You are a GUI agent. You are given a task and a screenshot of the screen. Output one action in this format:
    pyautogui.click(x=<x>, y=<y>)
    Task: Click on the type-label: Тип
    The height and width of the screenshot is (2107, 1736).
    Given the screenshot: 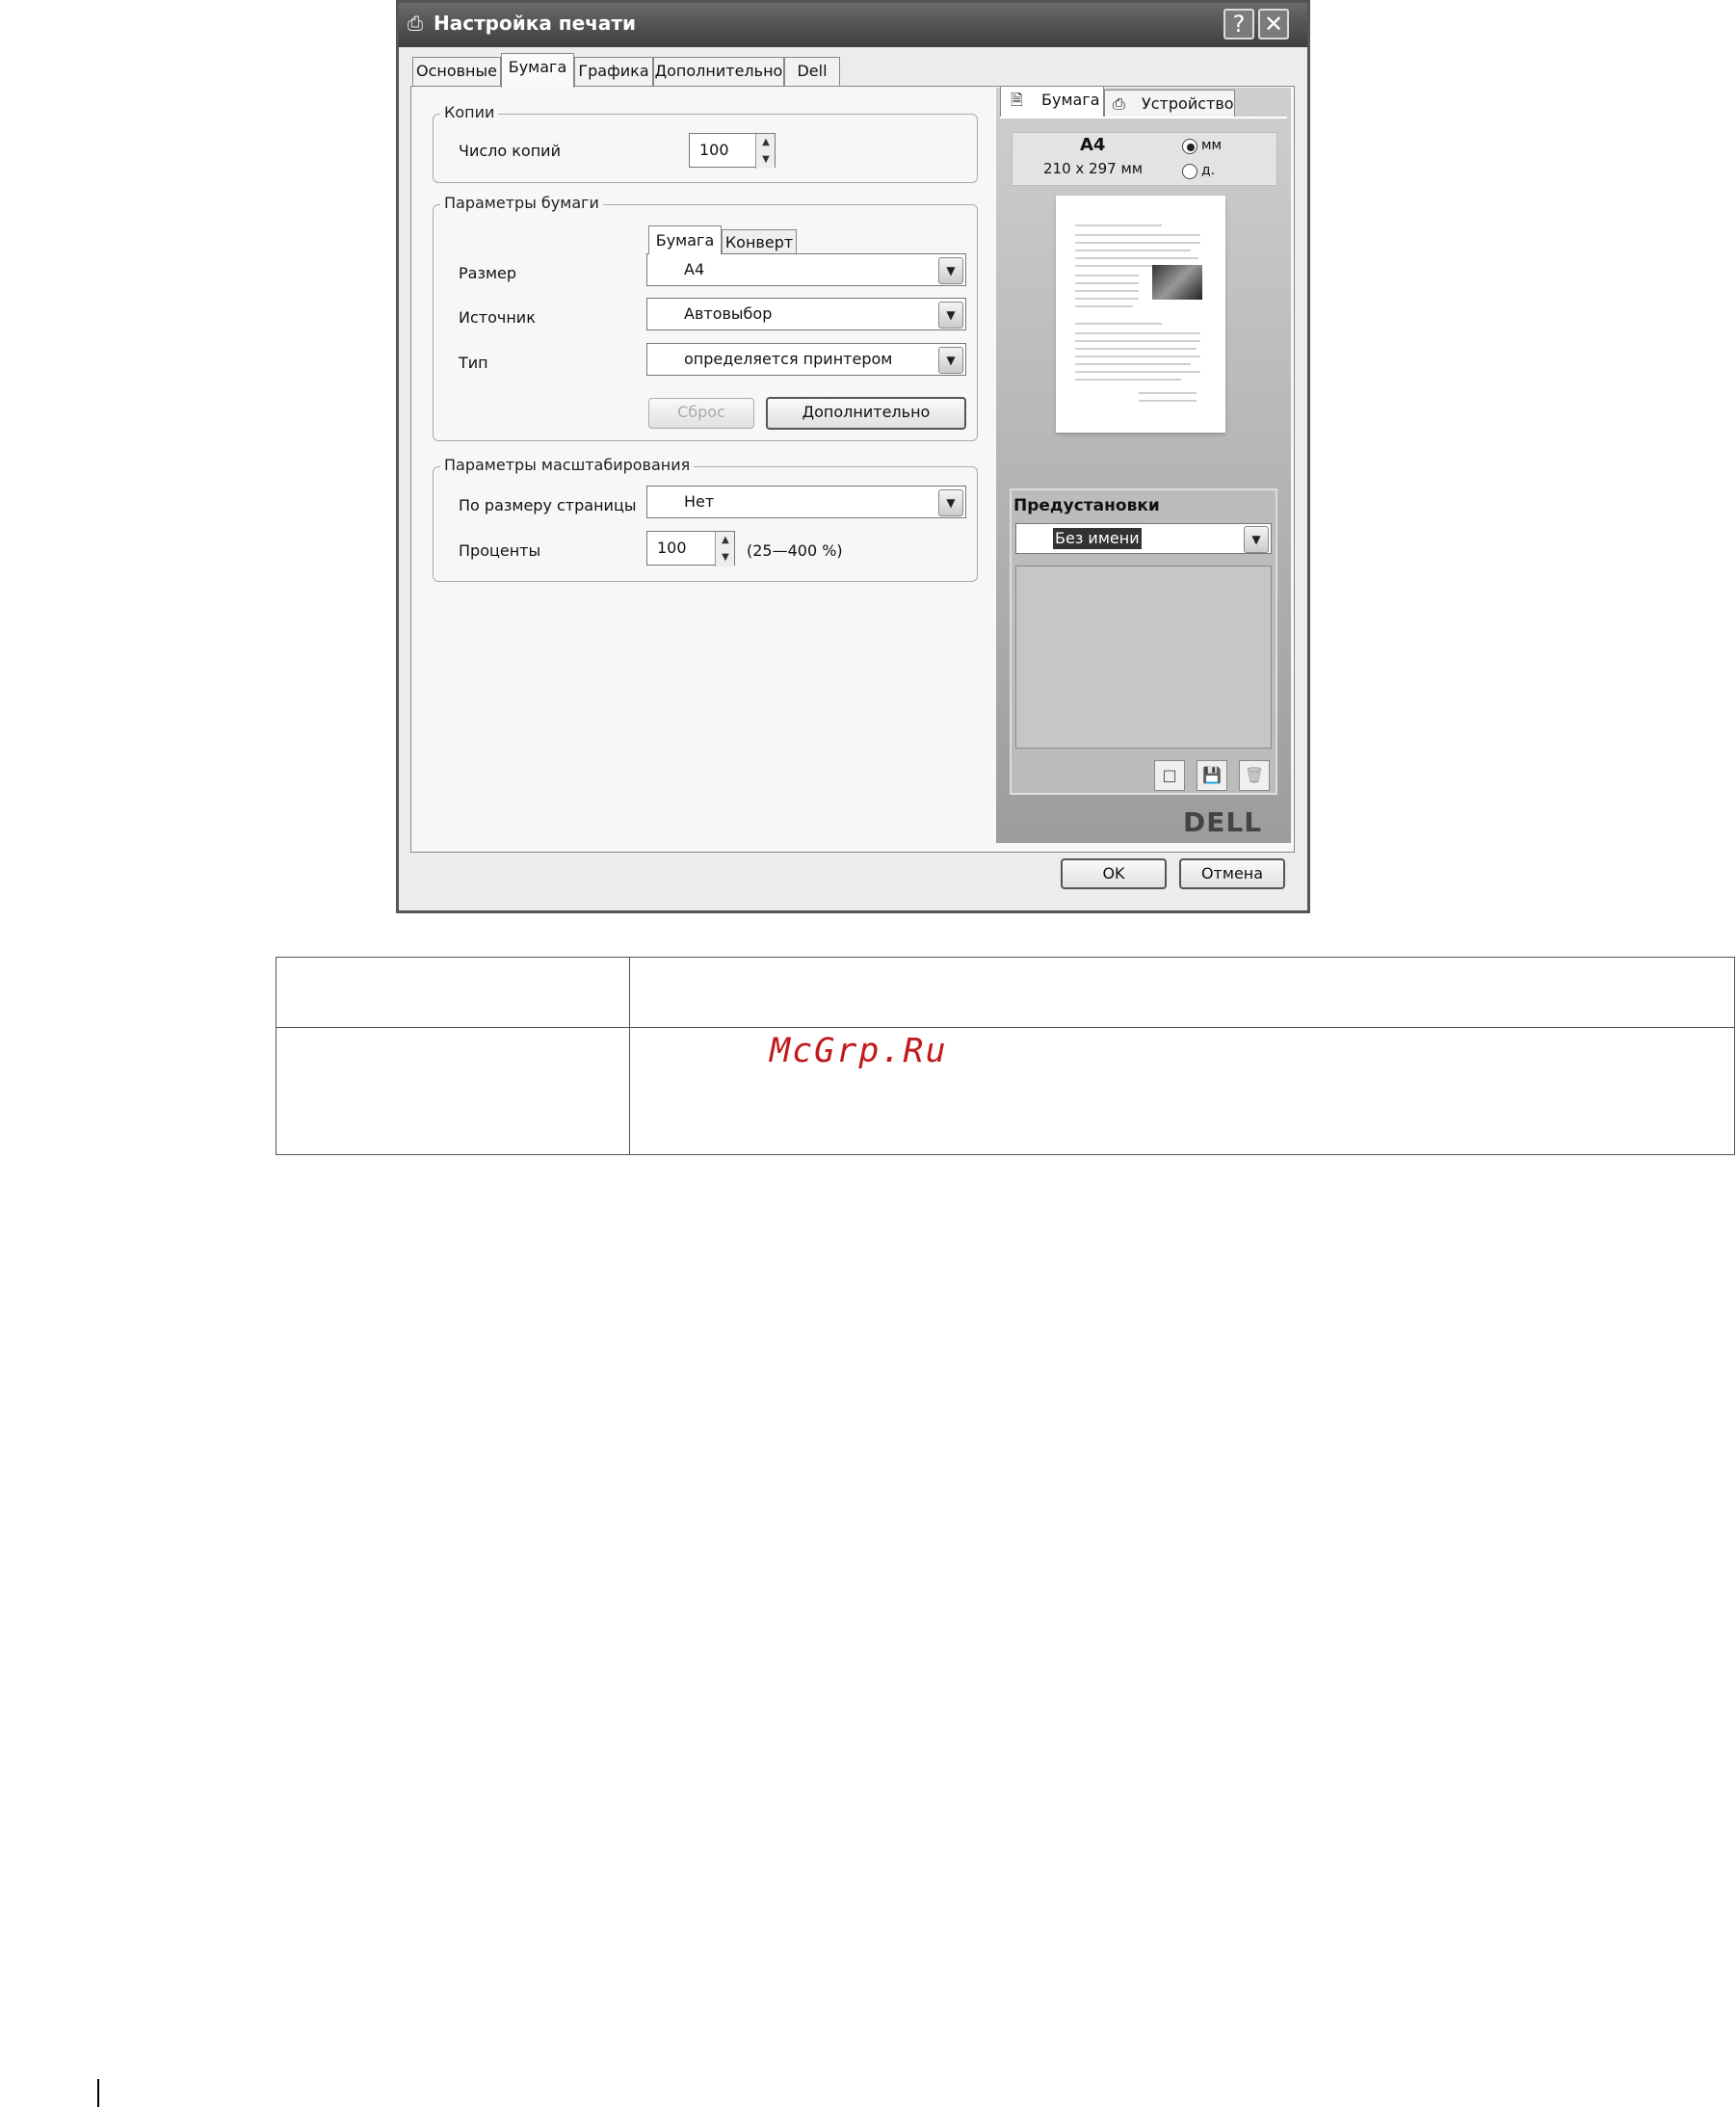 What is the action you would take?
    pyautogui.click(x=474, y=363)
    